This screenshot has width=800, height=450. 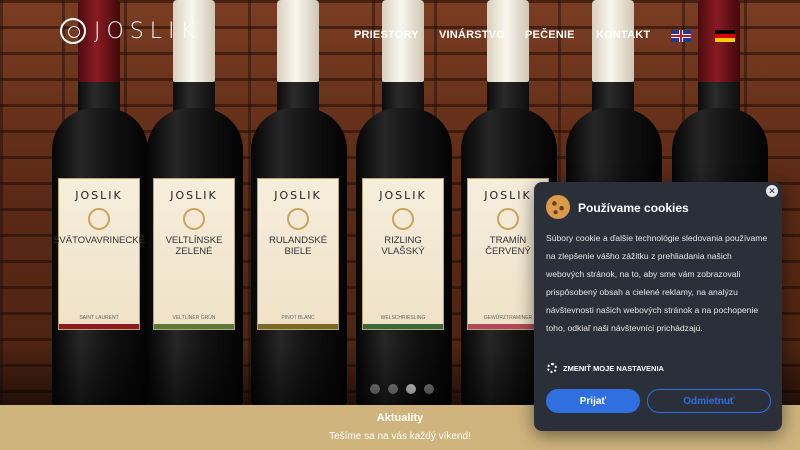 What do you see at coordinates (593, 401) in the screenshot?
I see `accept-button: Prijať` at bounding box center [593, 401].